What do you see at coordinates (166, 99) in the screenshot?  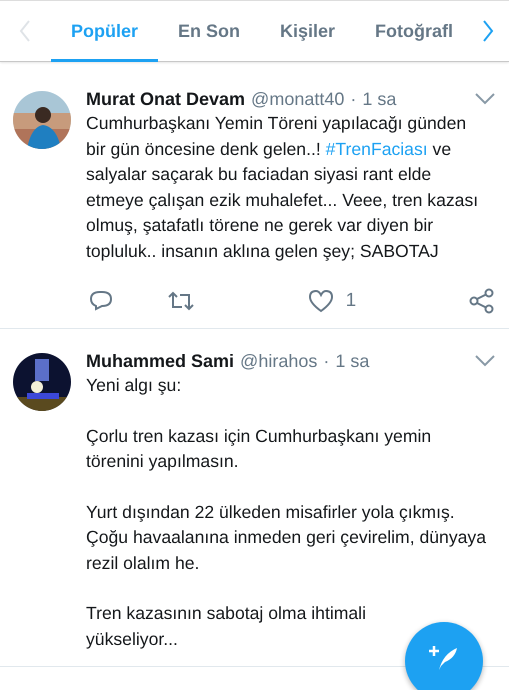 I see `user-name: Murat Onat Devam` at bounding box center [166, 99].